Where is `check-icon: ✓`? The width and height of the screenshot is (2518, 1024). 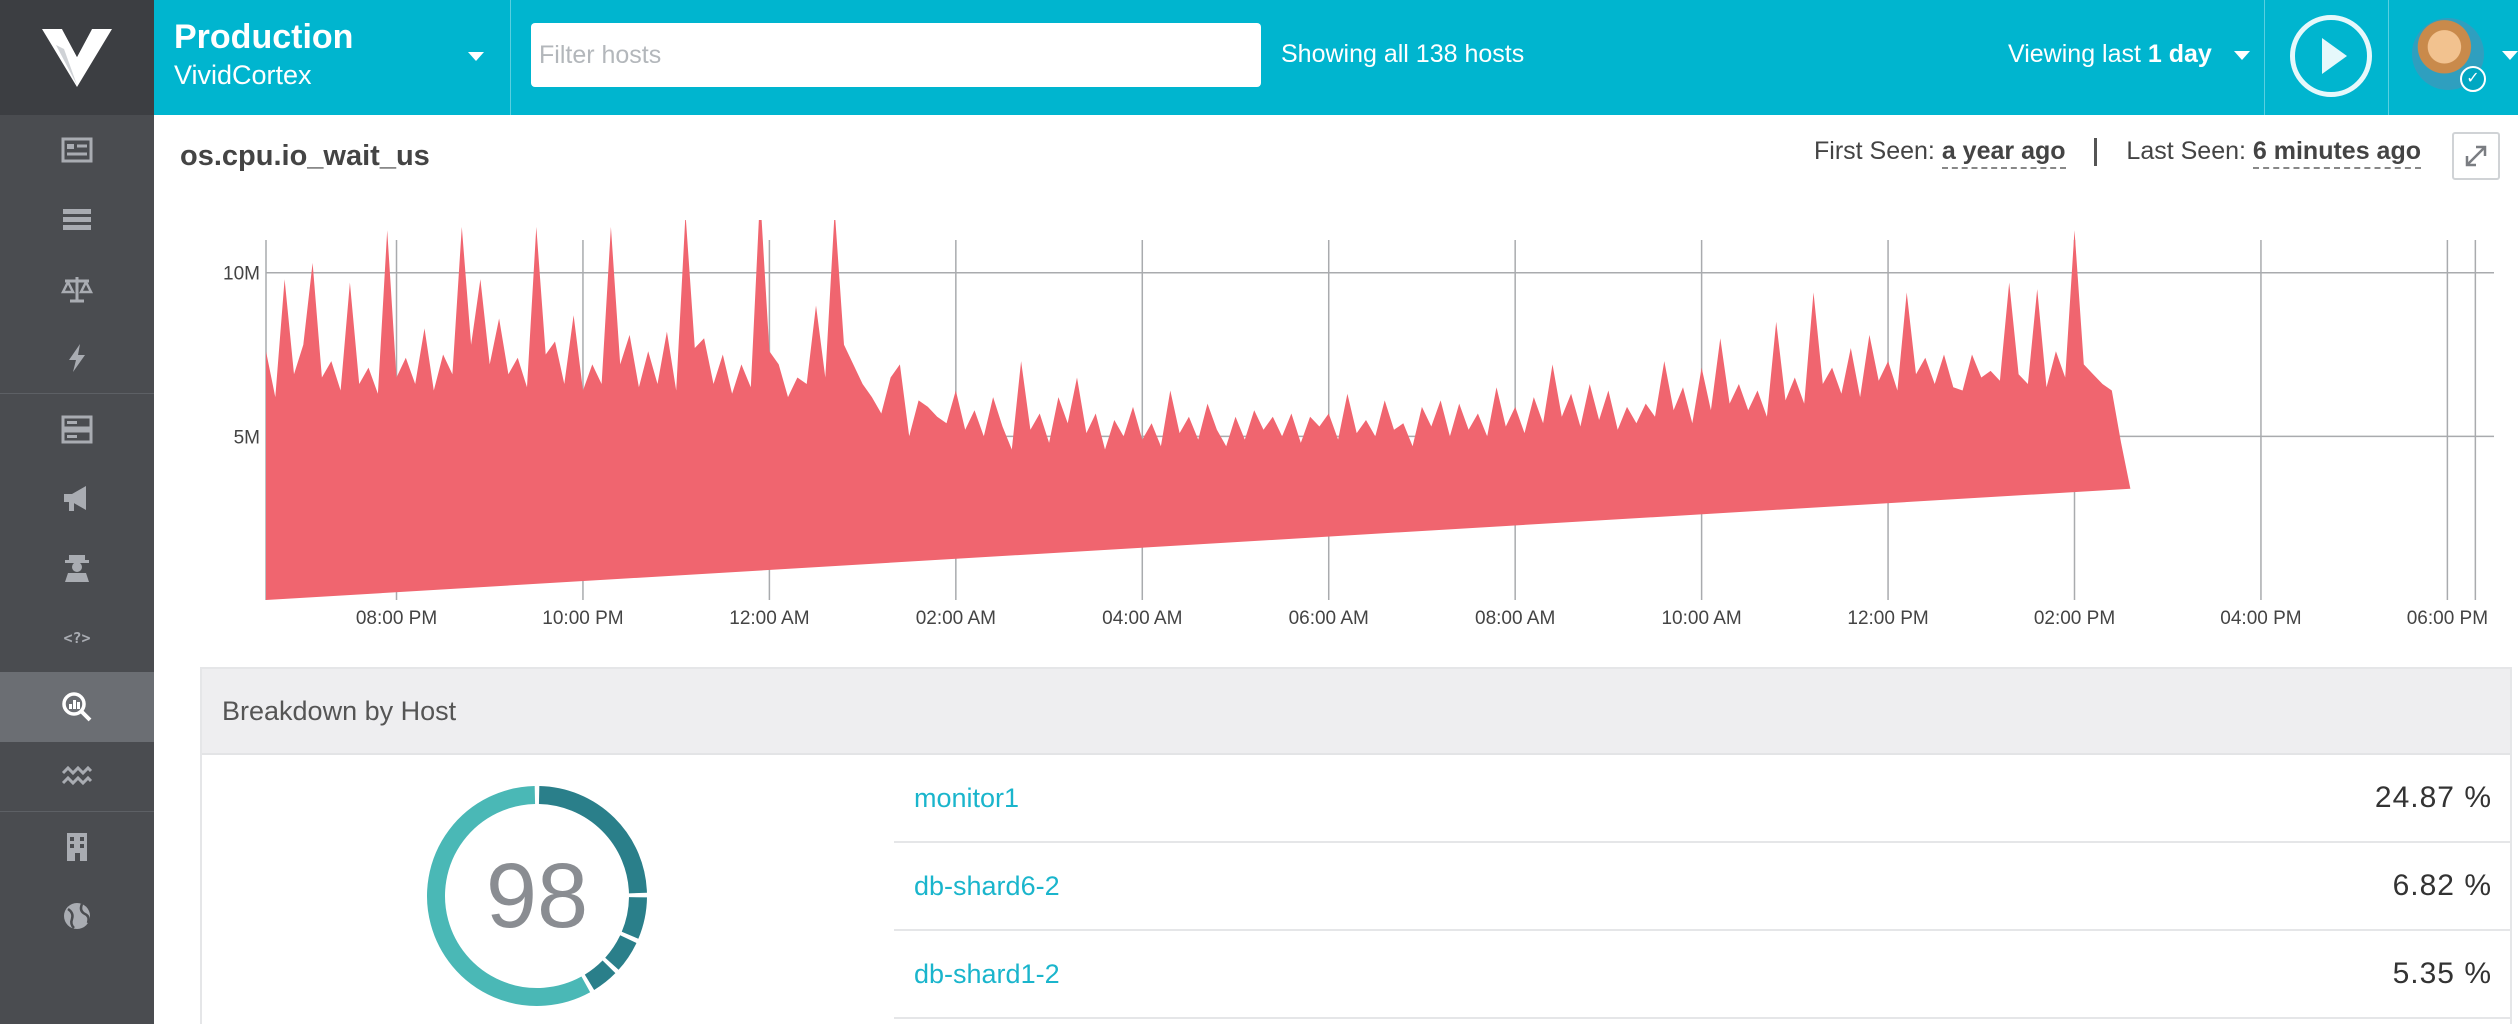 check-icon: ✓ is located at coordinates (2473, 79).